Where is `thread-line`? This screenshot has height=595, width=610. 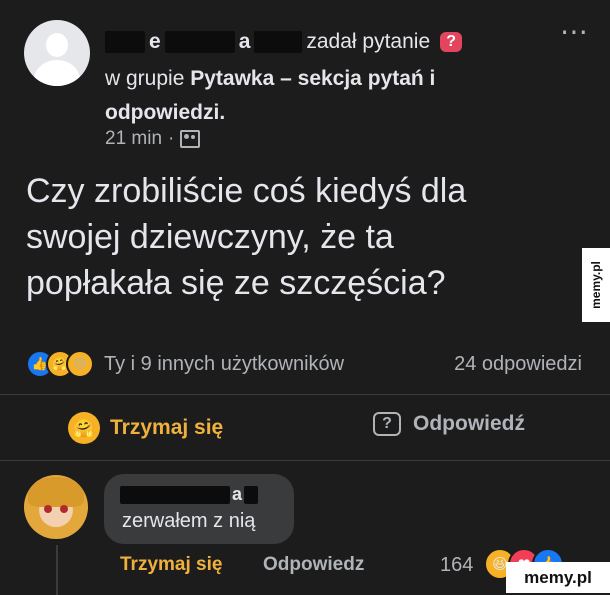 thread-line is located at coordinates (57, 570).